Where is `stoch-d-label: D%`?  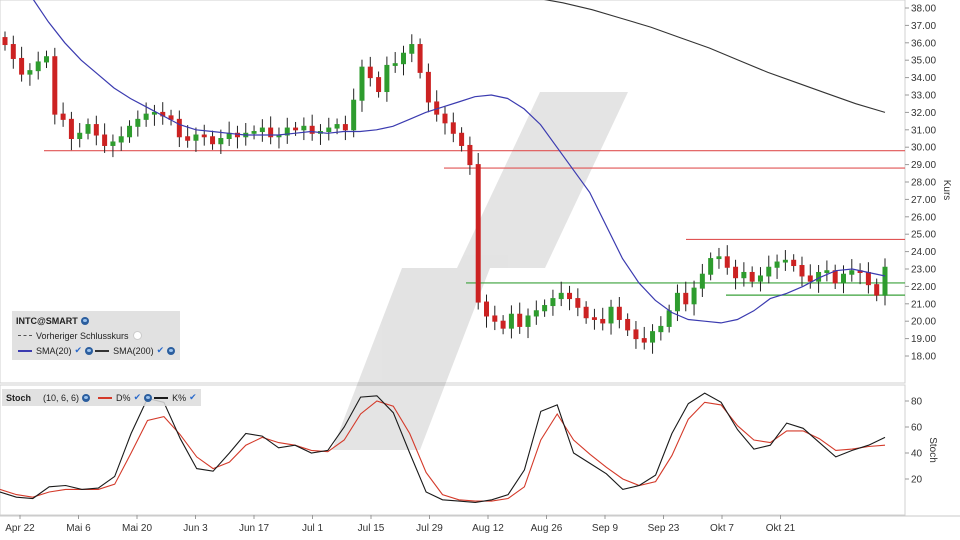
stoch-d-label: D% is located at coordinates (123, 397).